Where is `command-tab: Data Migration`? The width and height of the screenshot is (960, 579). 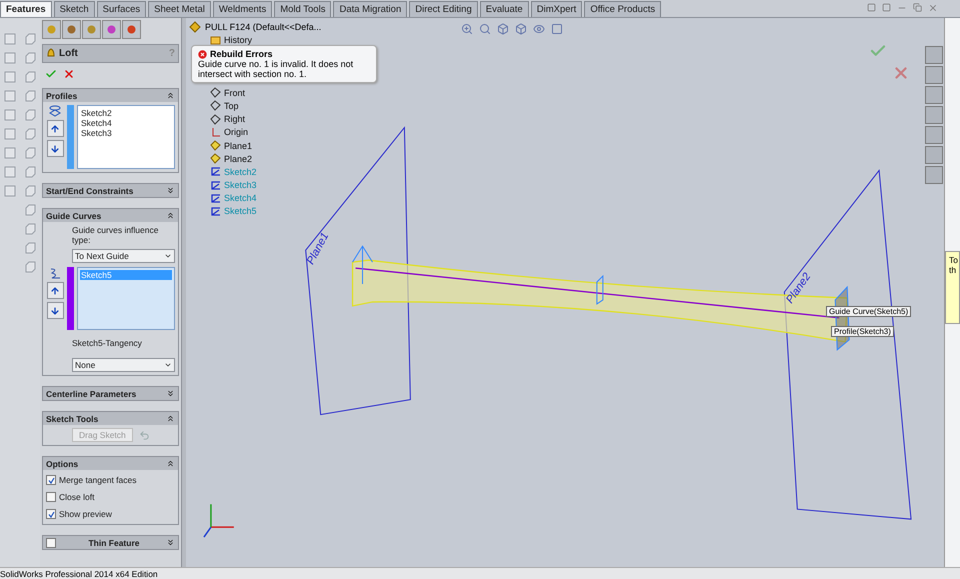 command-tab: Data Migration is located at coordinates (370, 9).